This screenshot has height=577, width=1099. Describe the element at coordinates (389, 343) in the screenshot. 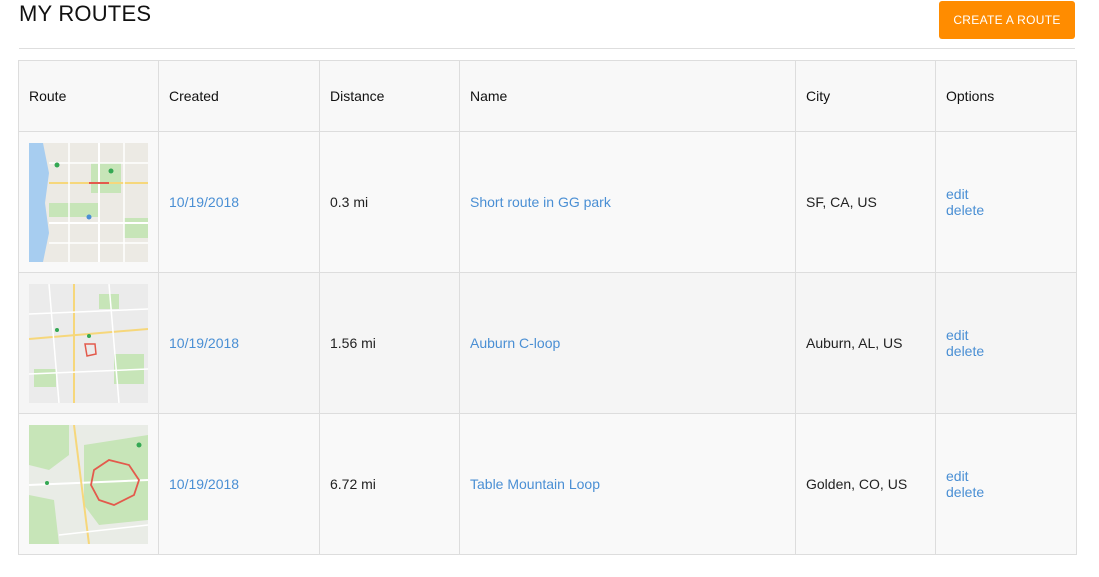

I see `distance-cell: 1.56 mi` at that location.